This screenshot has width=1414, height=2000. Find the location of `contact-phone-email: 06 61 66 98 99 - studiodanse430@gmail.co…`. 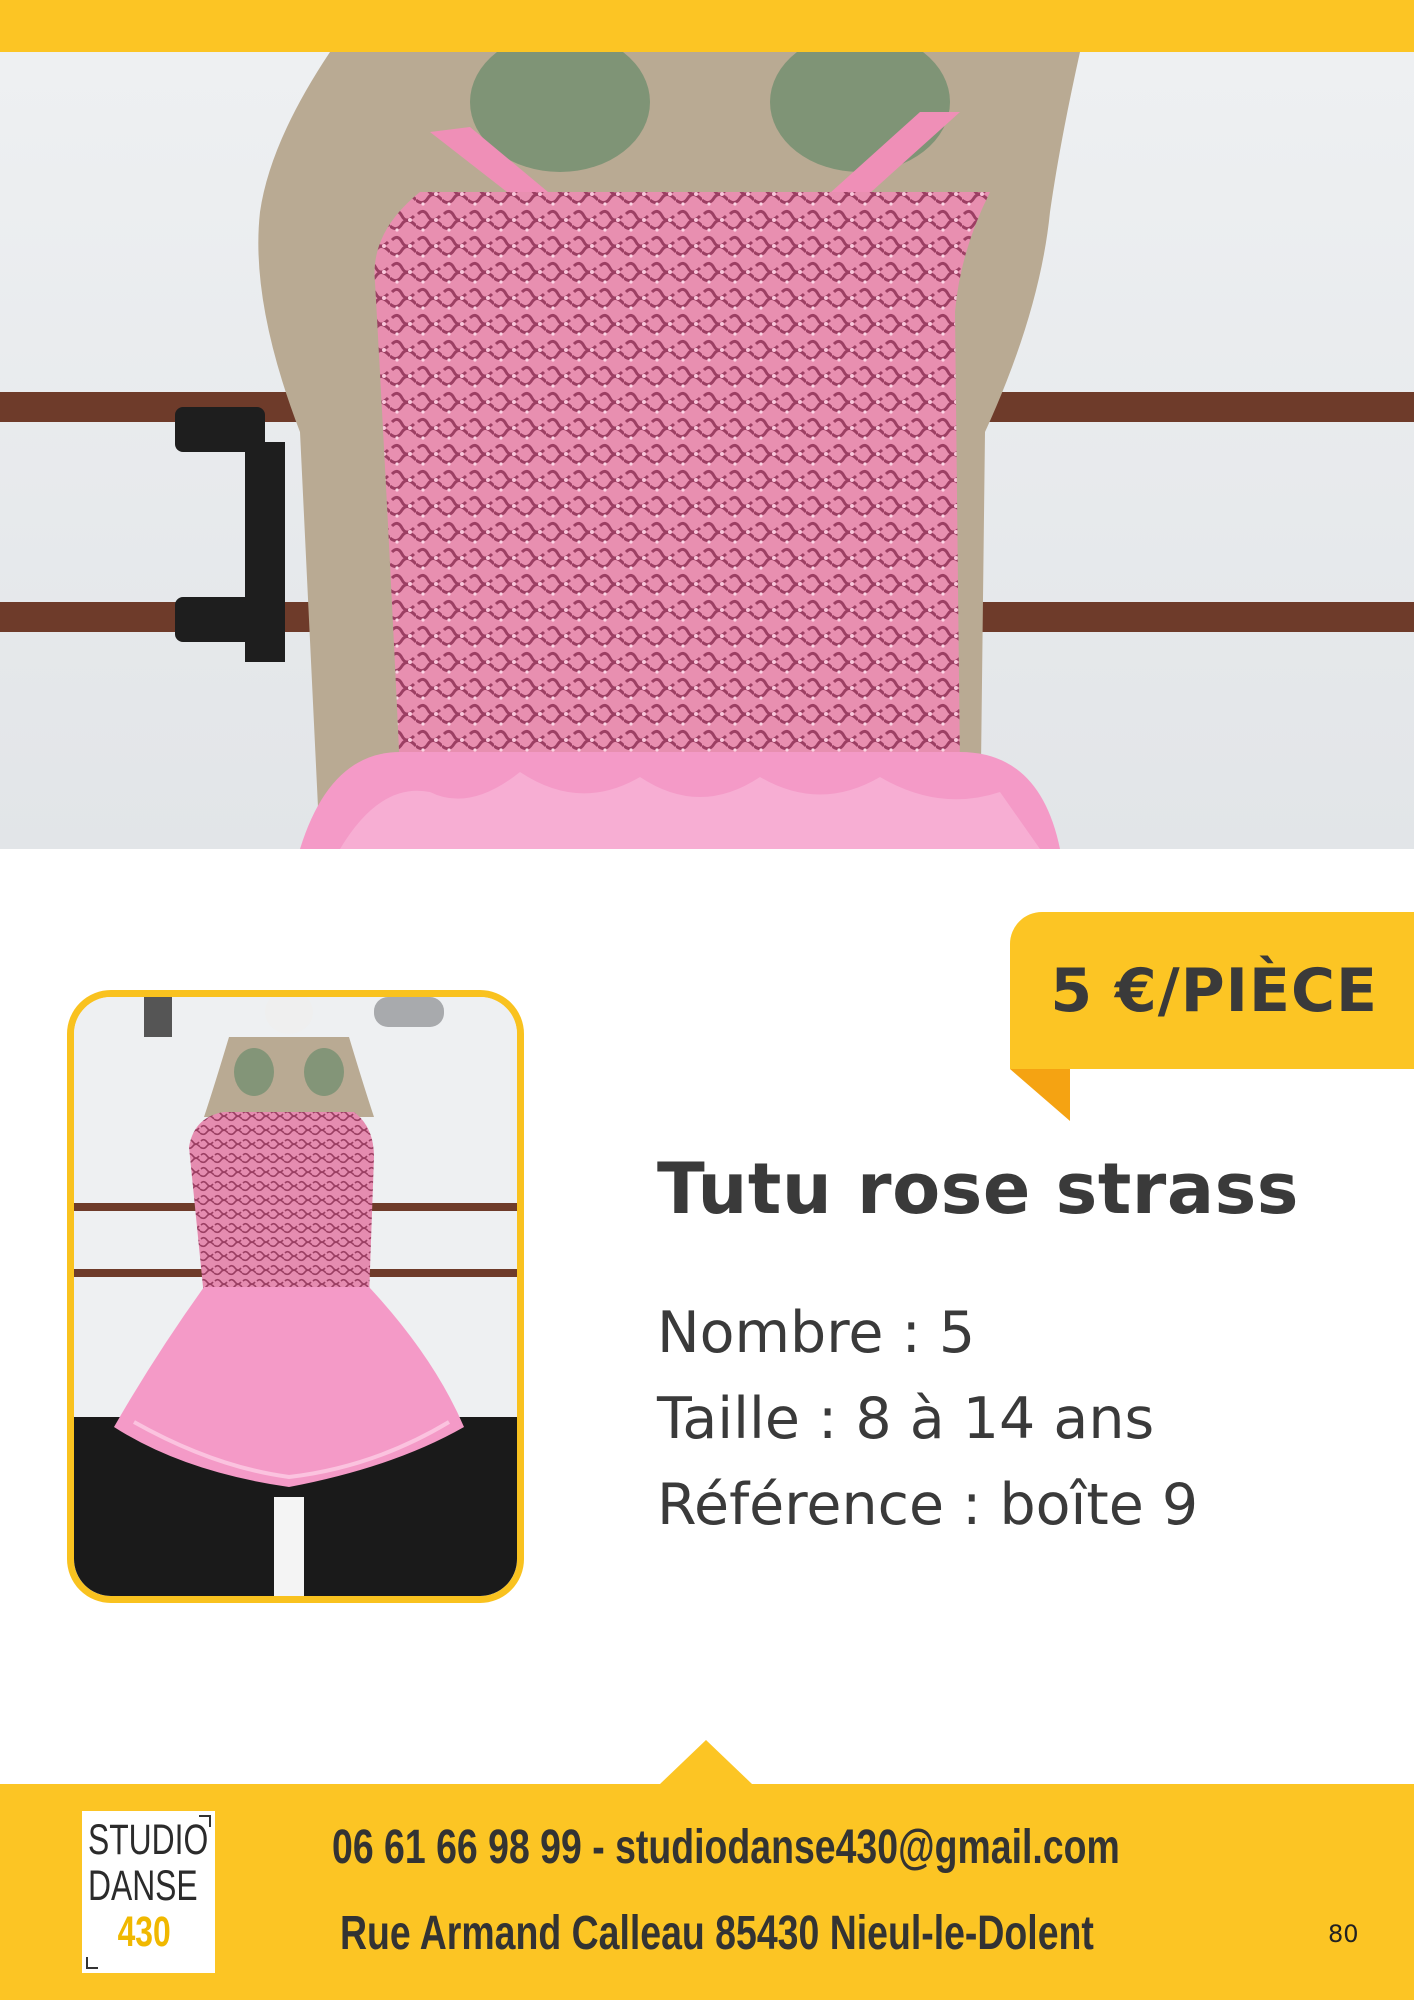

contact-phone-email: 06 61 66 98 99 - studiodanse430@gmail.co… is located at coordinates (726, 1847).